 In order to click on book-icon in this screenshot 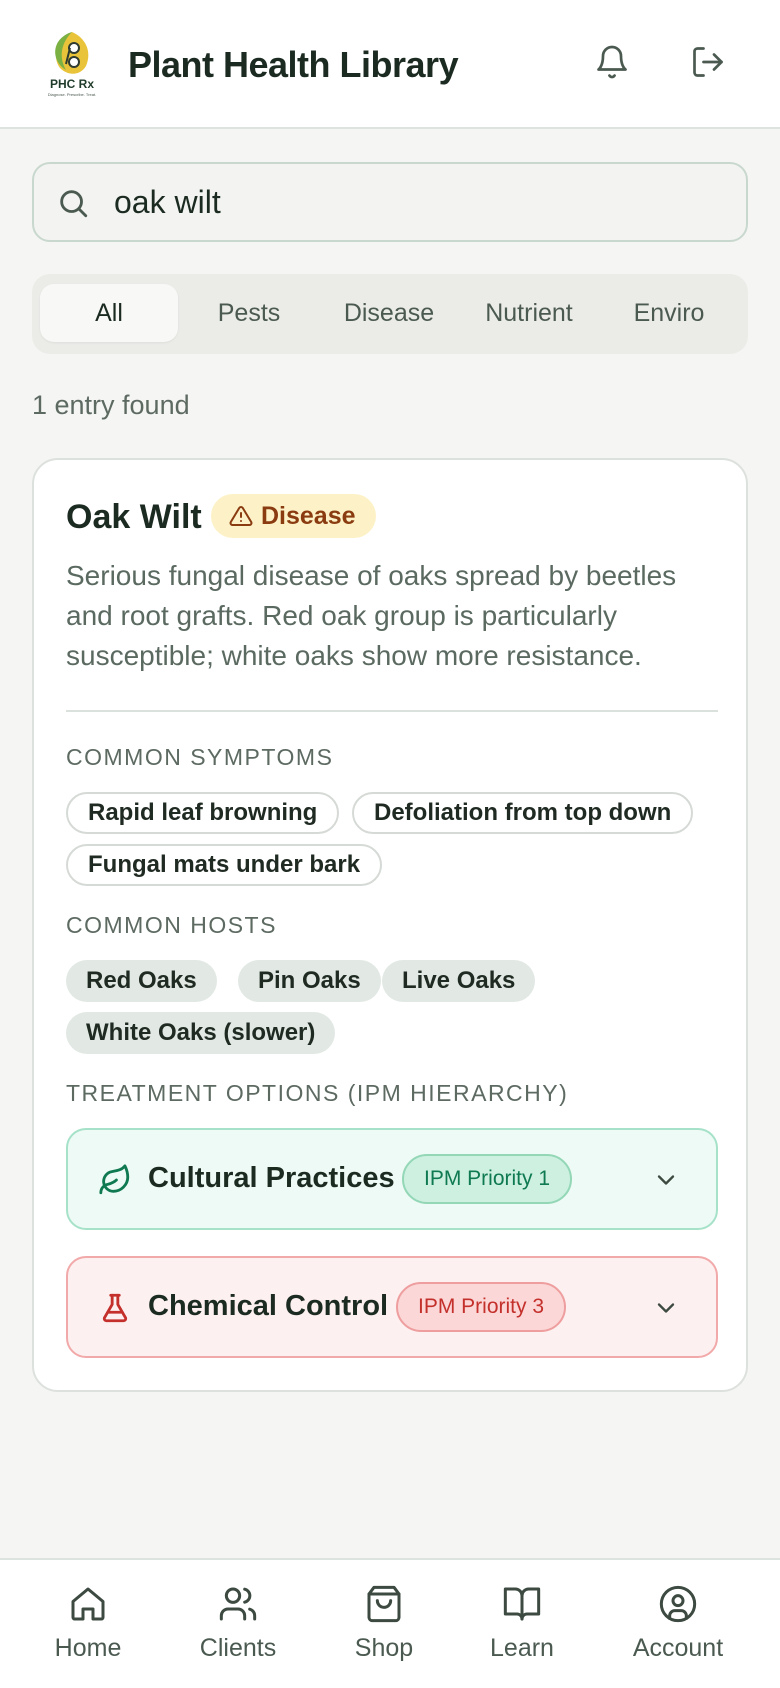, I will do `click(522, 1604)`.